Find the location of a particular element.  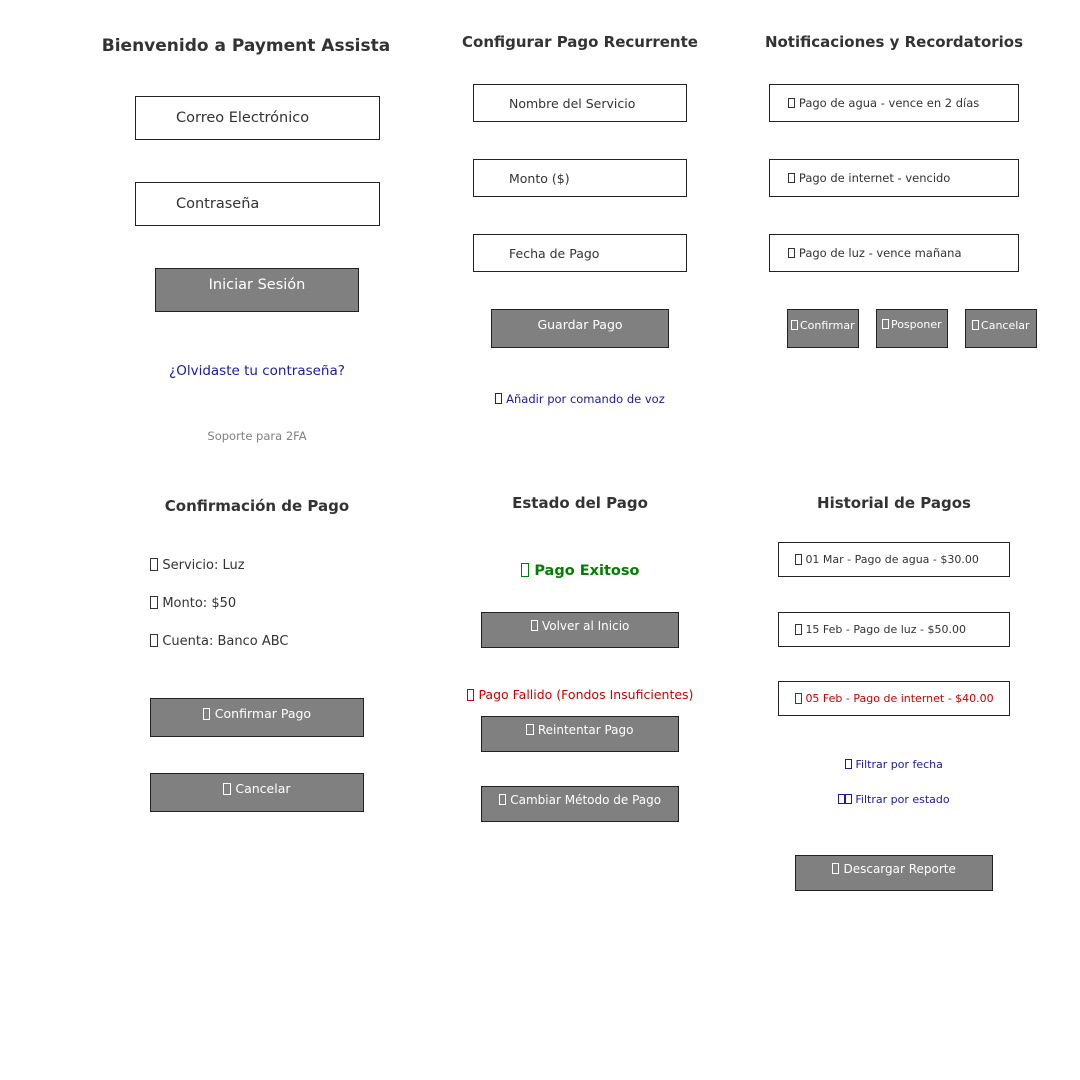

login-button-label: Iniciar Sesión is located at coordinates (257, 285).